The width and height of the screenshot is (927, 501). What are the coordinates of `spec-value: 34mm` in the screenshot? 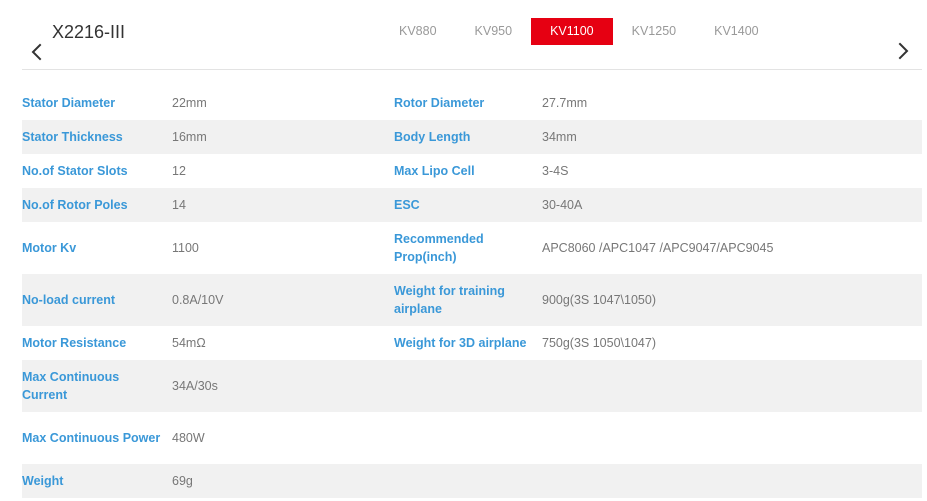 It's located at (559, 137).